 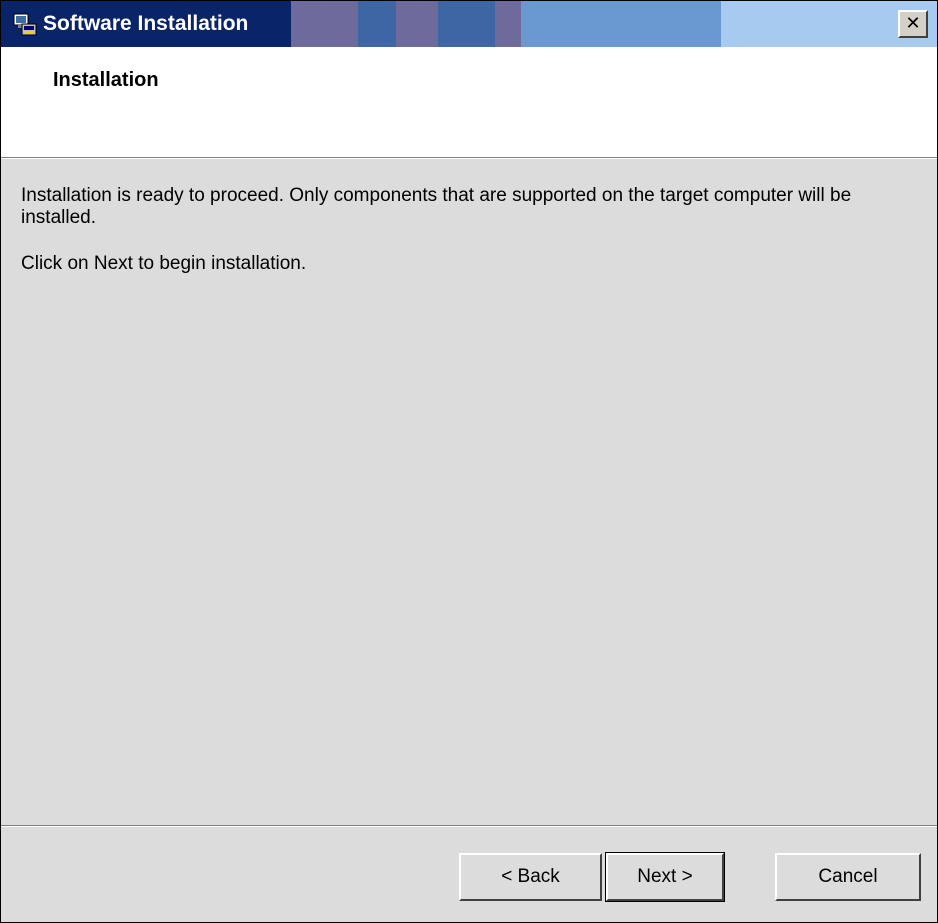 What do you see at coordinates (146, 23) in the screenshot?
I see `window-title: Software Installation` at bounding box center [146, 23].